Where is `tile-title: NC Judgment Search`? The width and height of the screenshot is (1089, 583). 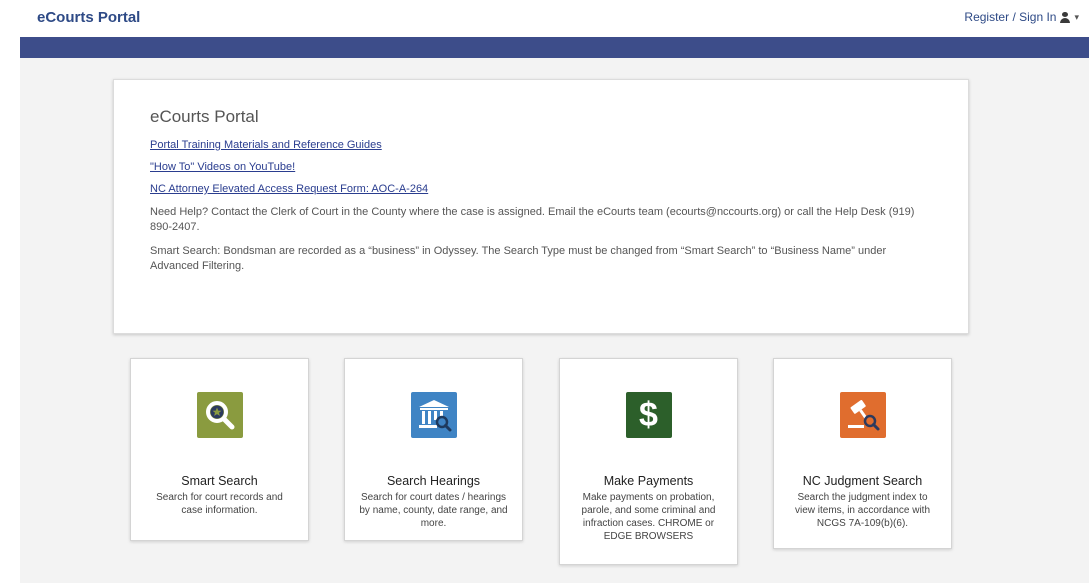 tile-title: NC Judgment Search is located at coordinates (862, 481).